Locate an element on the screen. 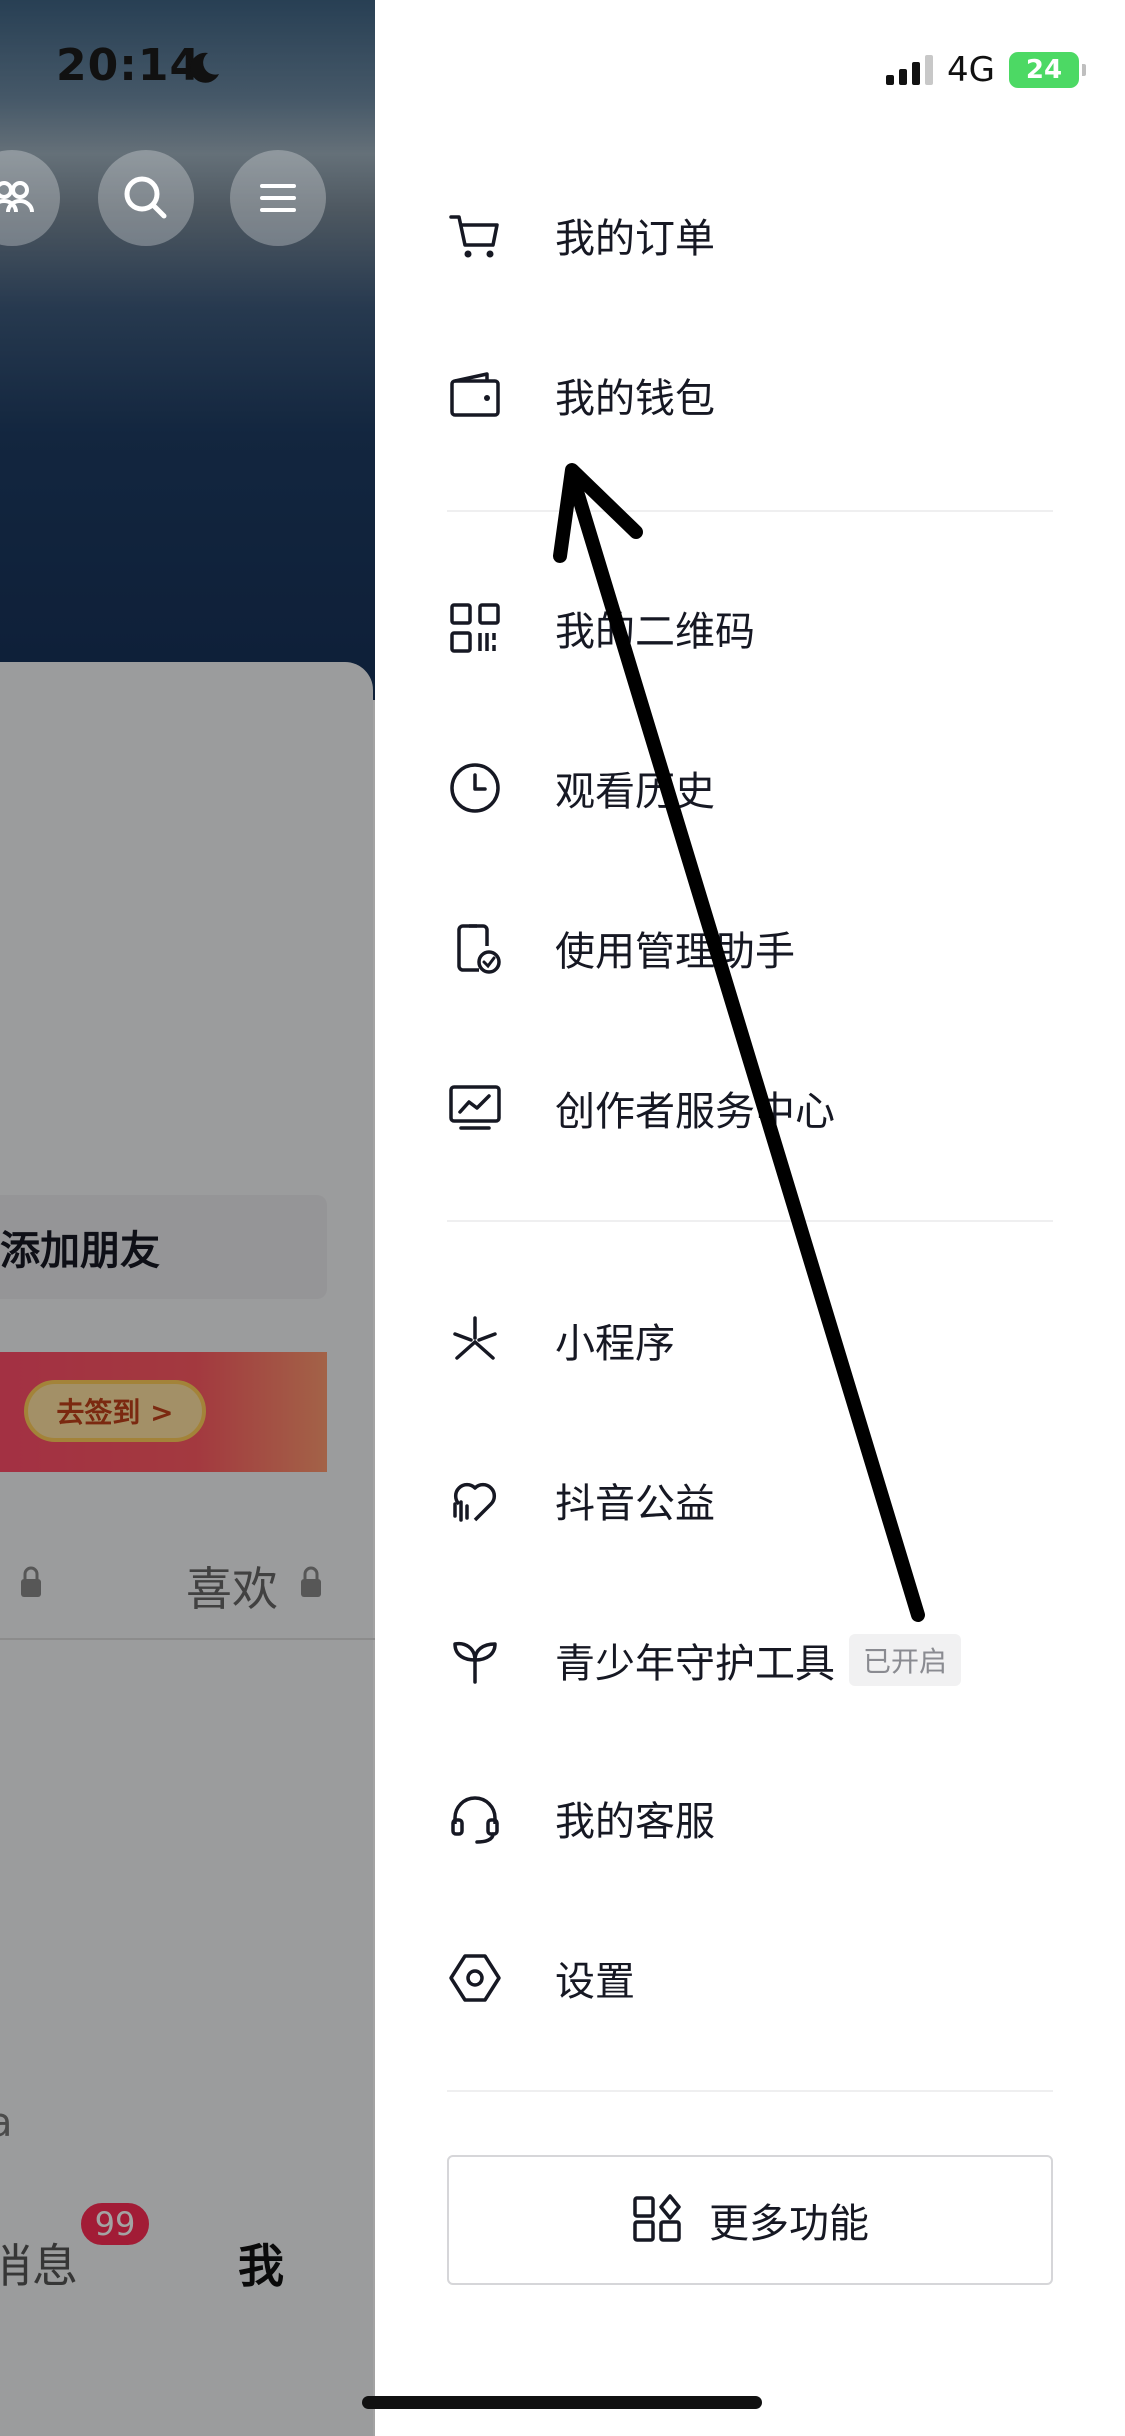 This screenshot has width=1125, height=2436. friends-icon is located at coordinates (17, 197).